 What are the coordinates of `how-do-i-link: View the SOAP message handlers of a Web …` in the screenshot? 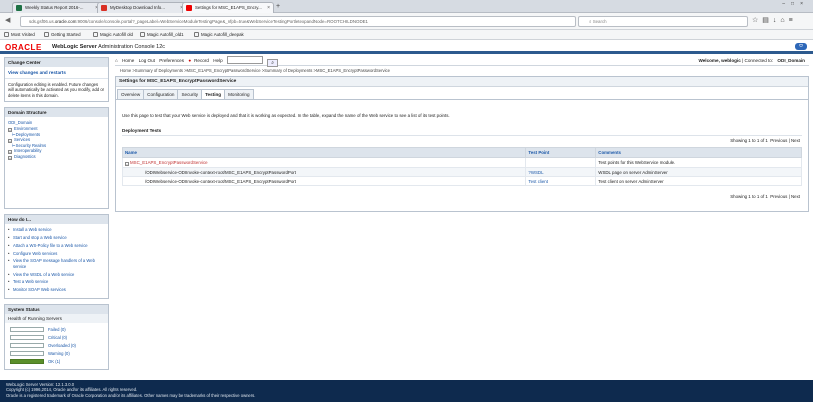 It's located at (56, 263).